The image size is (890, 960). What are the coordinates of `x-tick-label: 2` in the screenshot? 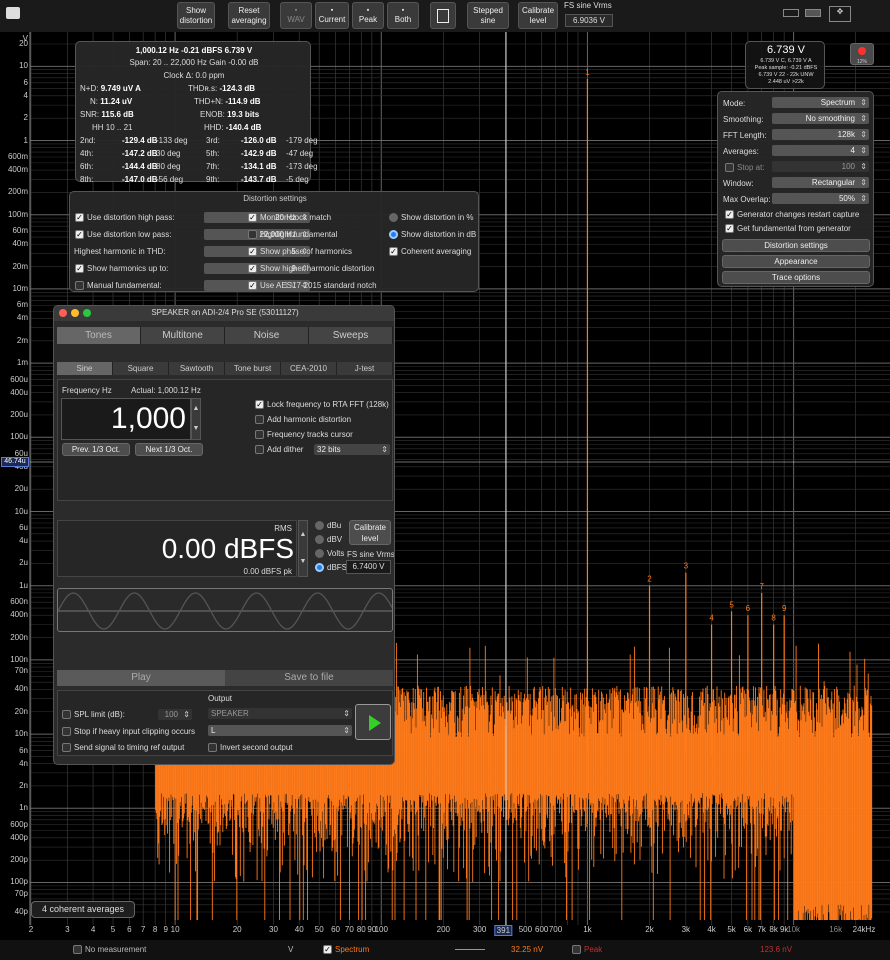 It's located at (31, 929).